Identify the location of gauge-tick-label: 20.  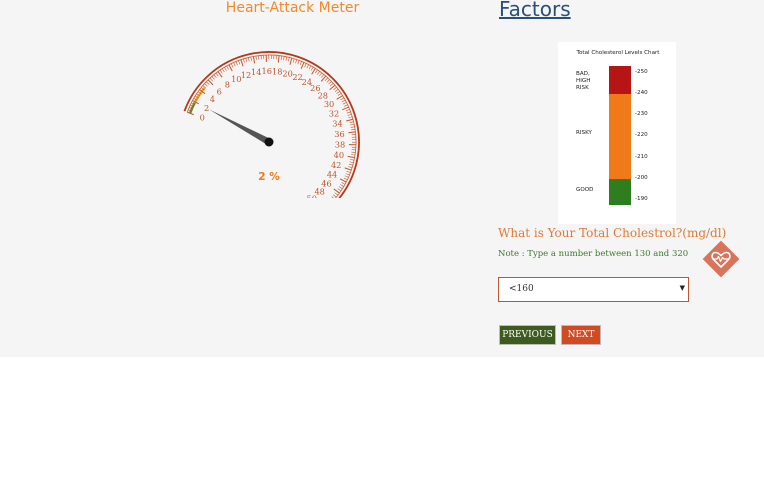
(287, 73).